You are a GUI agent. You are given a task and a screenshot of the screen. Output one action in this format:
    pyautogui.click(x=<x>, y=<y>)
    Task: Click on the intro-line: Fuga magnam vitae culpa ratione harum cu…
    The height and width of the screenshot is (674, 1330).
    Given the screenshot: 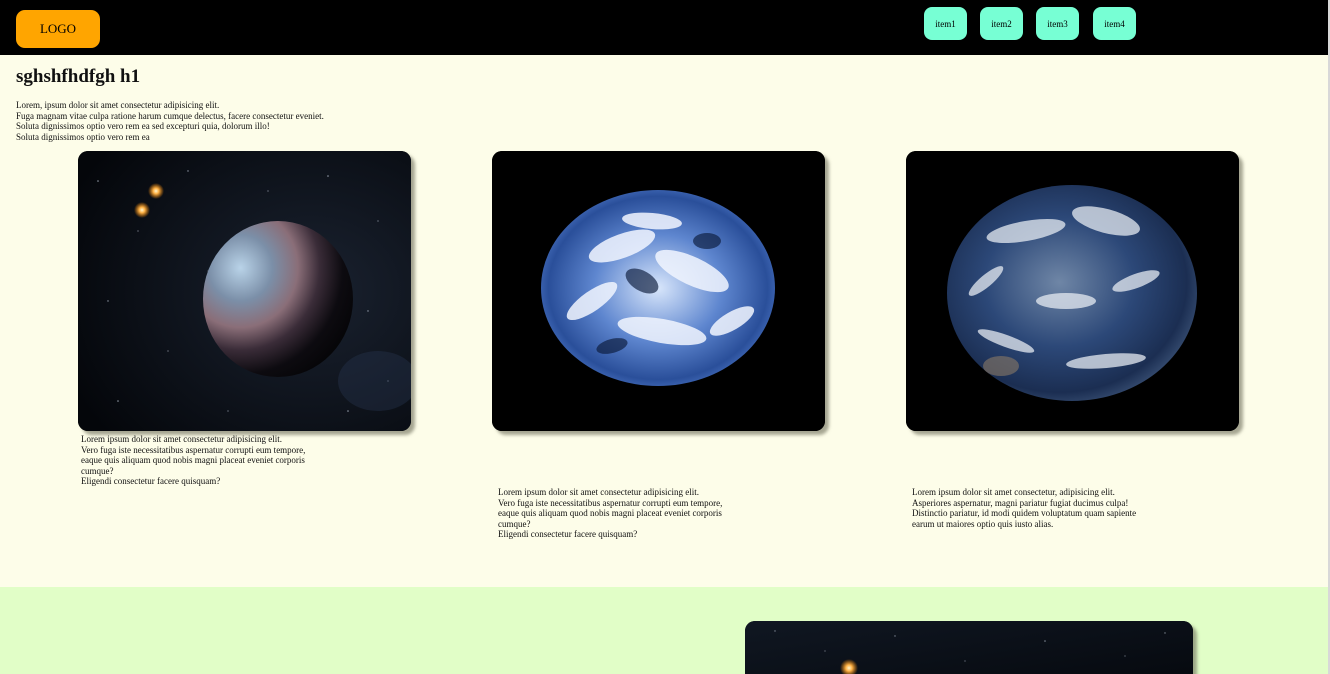 What is the action you would take?
    pyautogui.click(x=170, y=115)
    